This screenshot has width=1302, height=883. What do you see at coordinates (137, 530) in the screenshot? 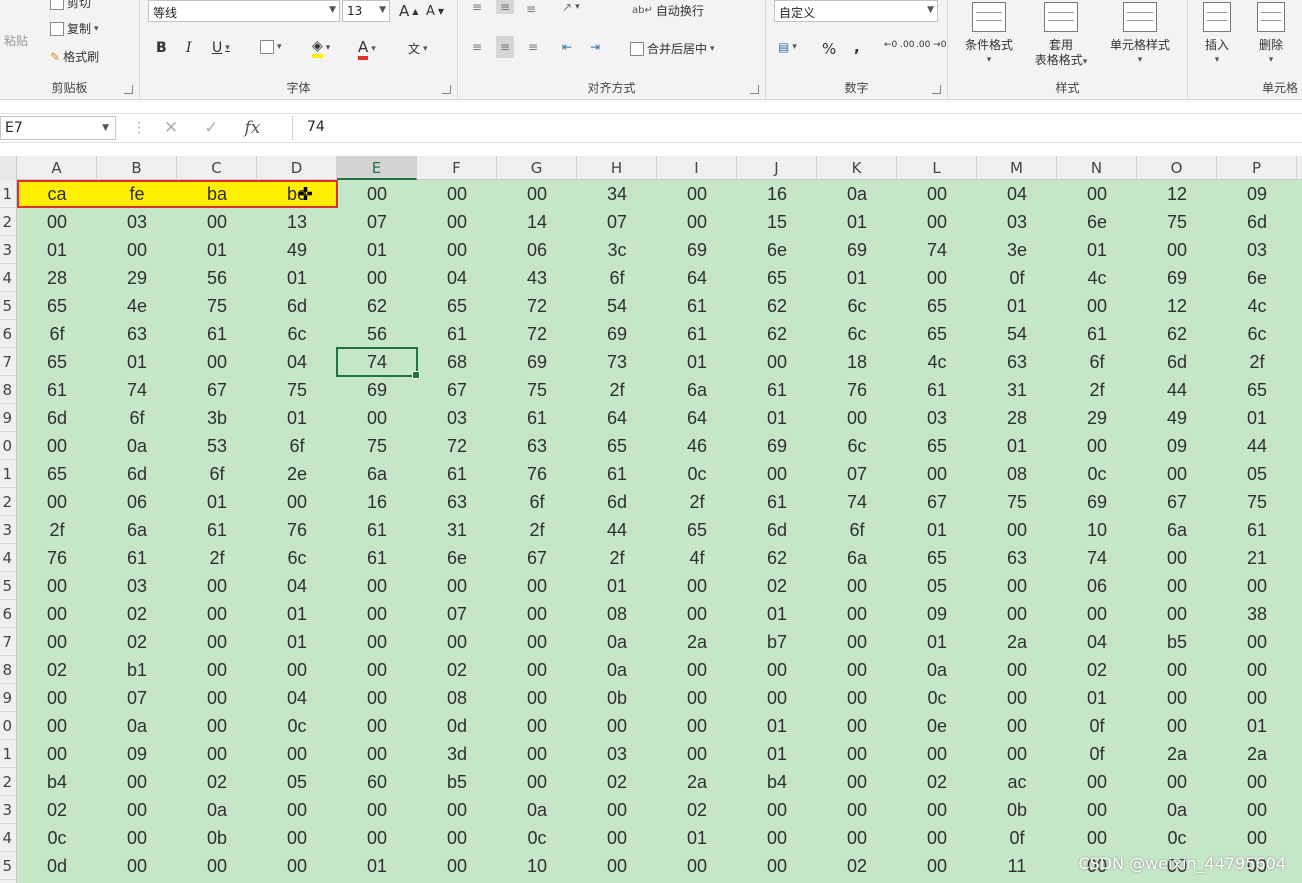
I see `cell-b13: 6a` at bounding box center [137, 530].